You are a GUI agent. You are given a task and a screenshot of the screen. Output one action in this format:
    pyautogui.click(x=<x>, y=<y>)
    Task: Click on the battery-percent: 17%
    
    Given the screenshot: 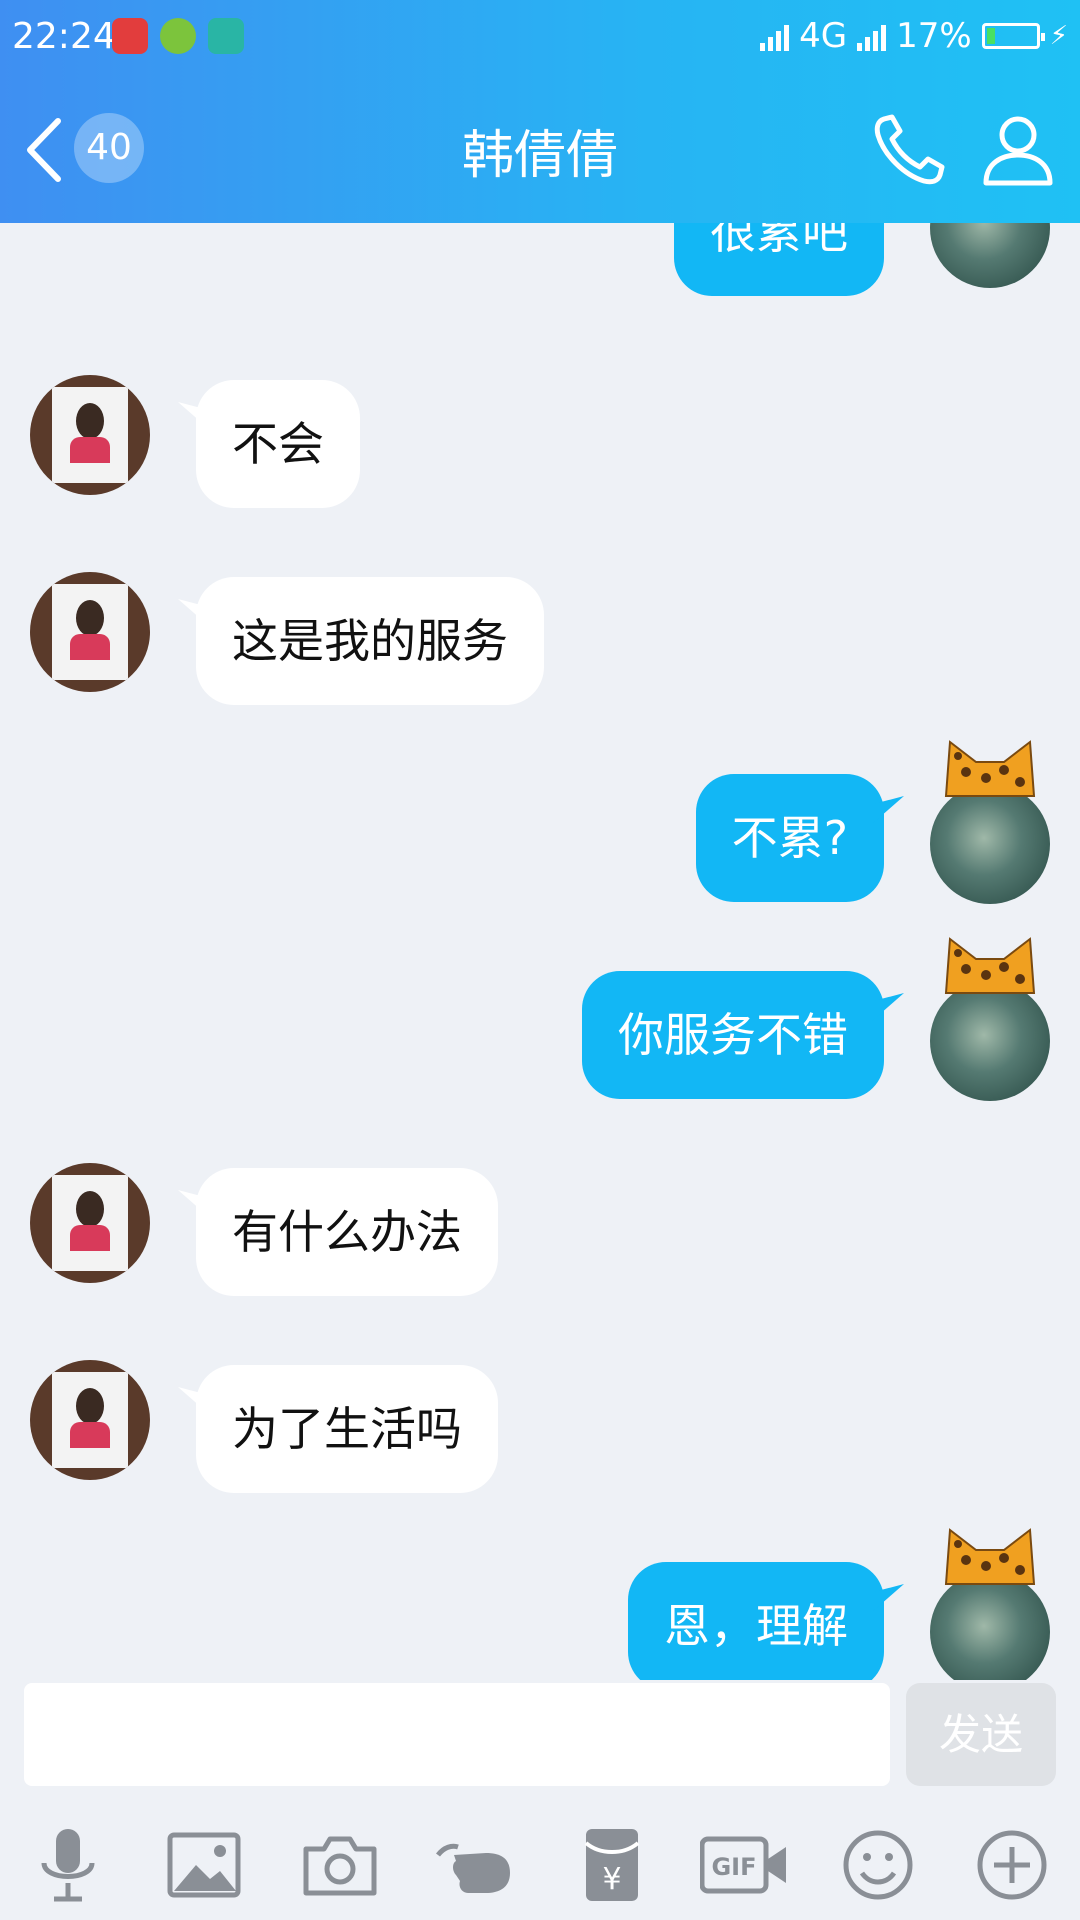 What is the action you would take?
    pyautogui.click(x=934, y=36)
    